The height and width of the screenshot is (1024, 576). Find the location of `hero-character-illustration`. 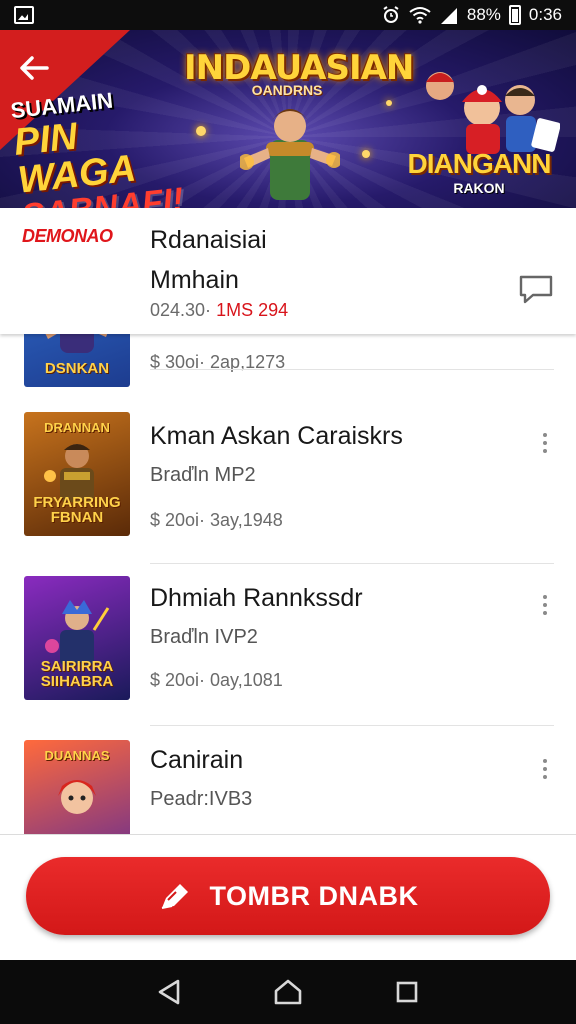

hero-character-illustration is located at coordinates (290, 154).